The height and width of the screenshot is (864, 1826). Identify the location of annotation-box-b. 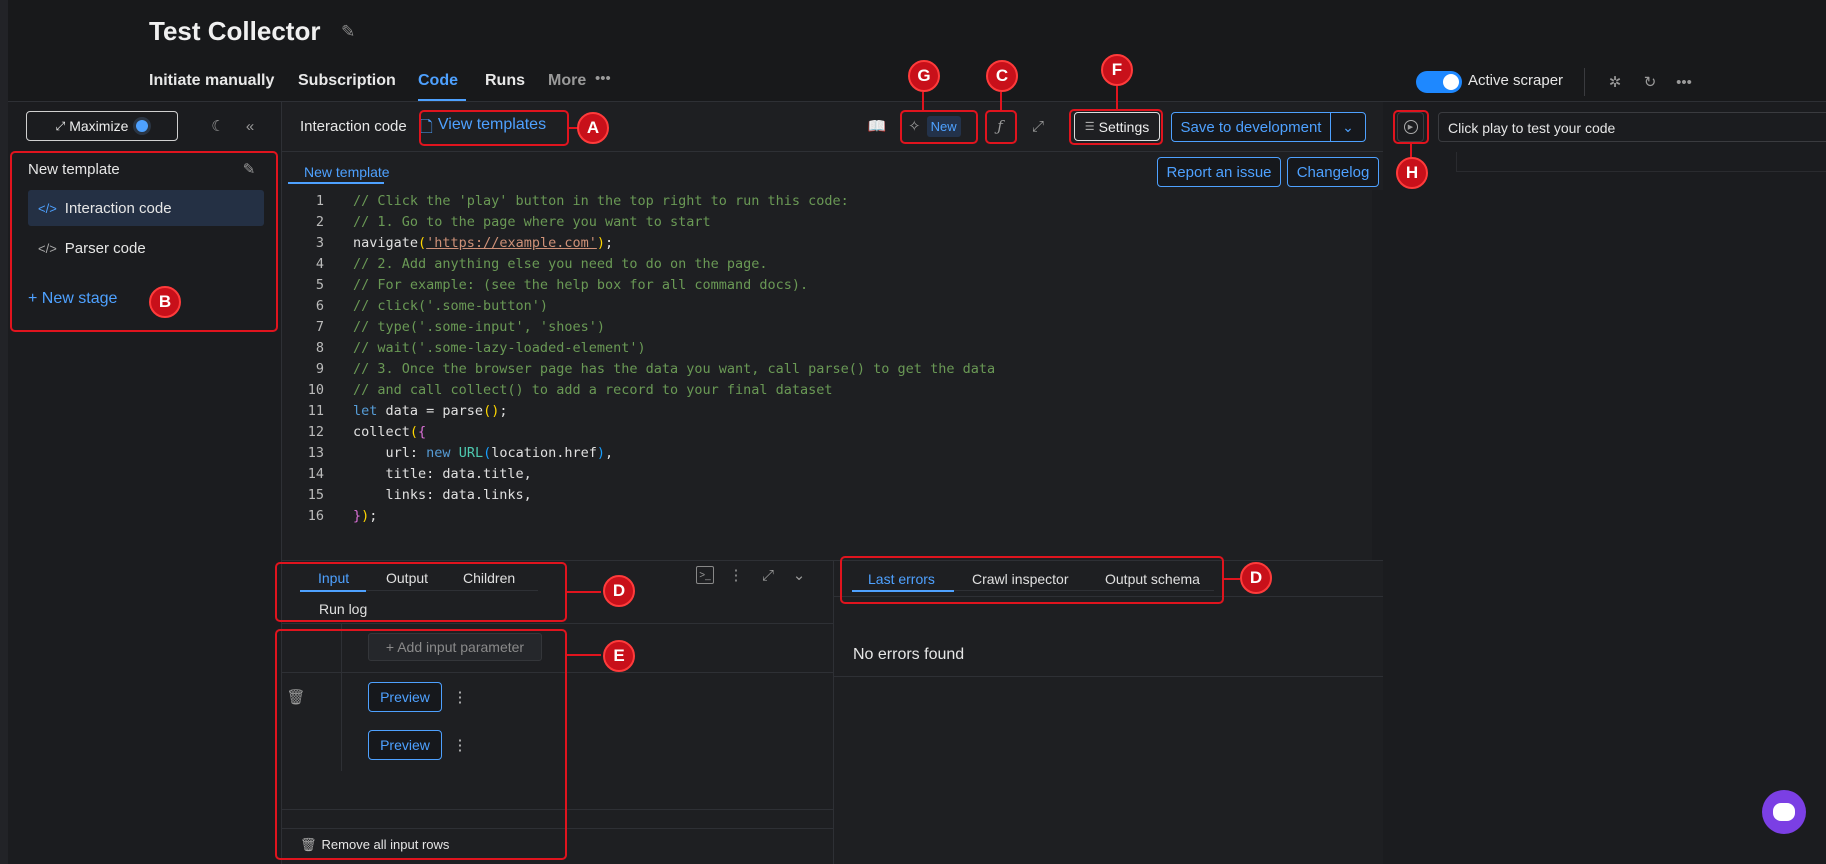
(144, 241).